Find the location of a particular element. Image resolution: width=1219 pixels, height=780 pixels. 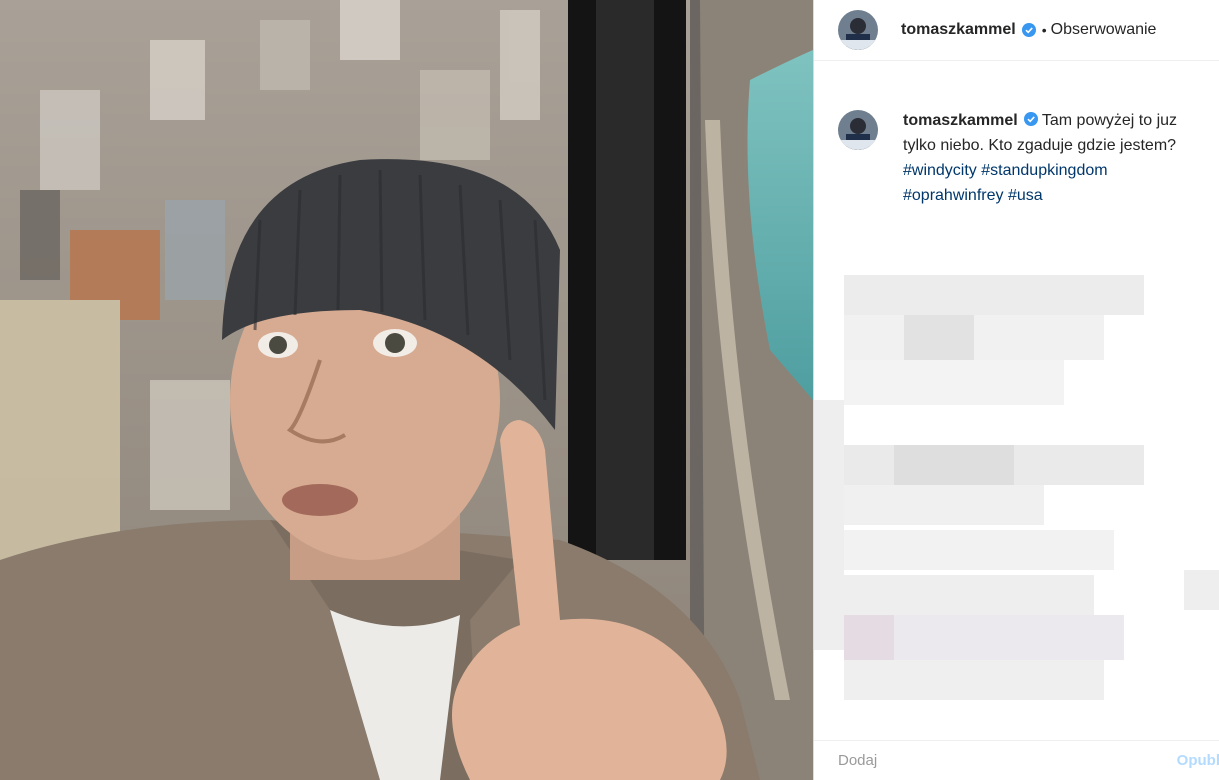

hashtag-link: #windycity is located at coordinates (940, 170).